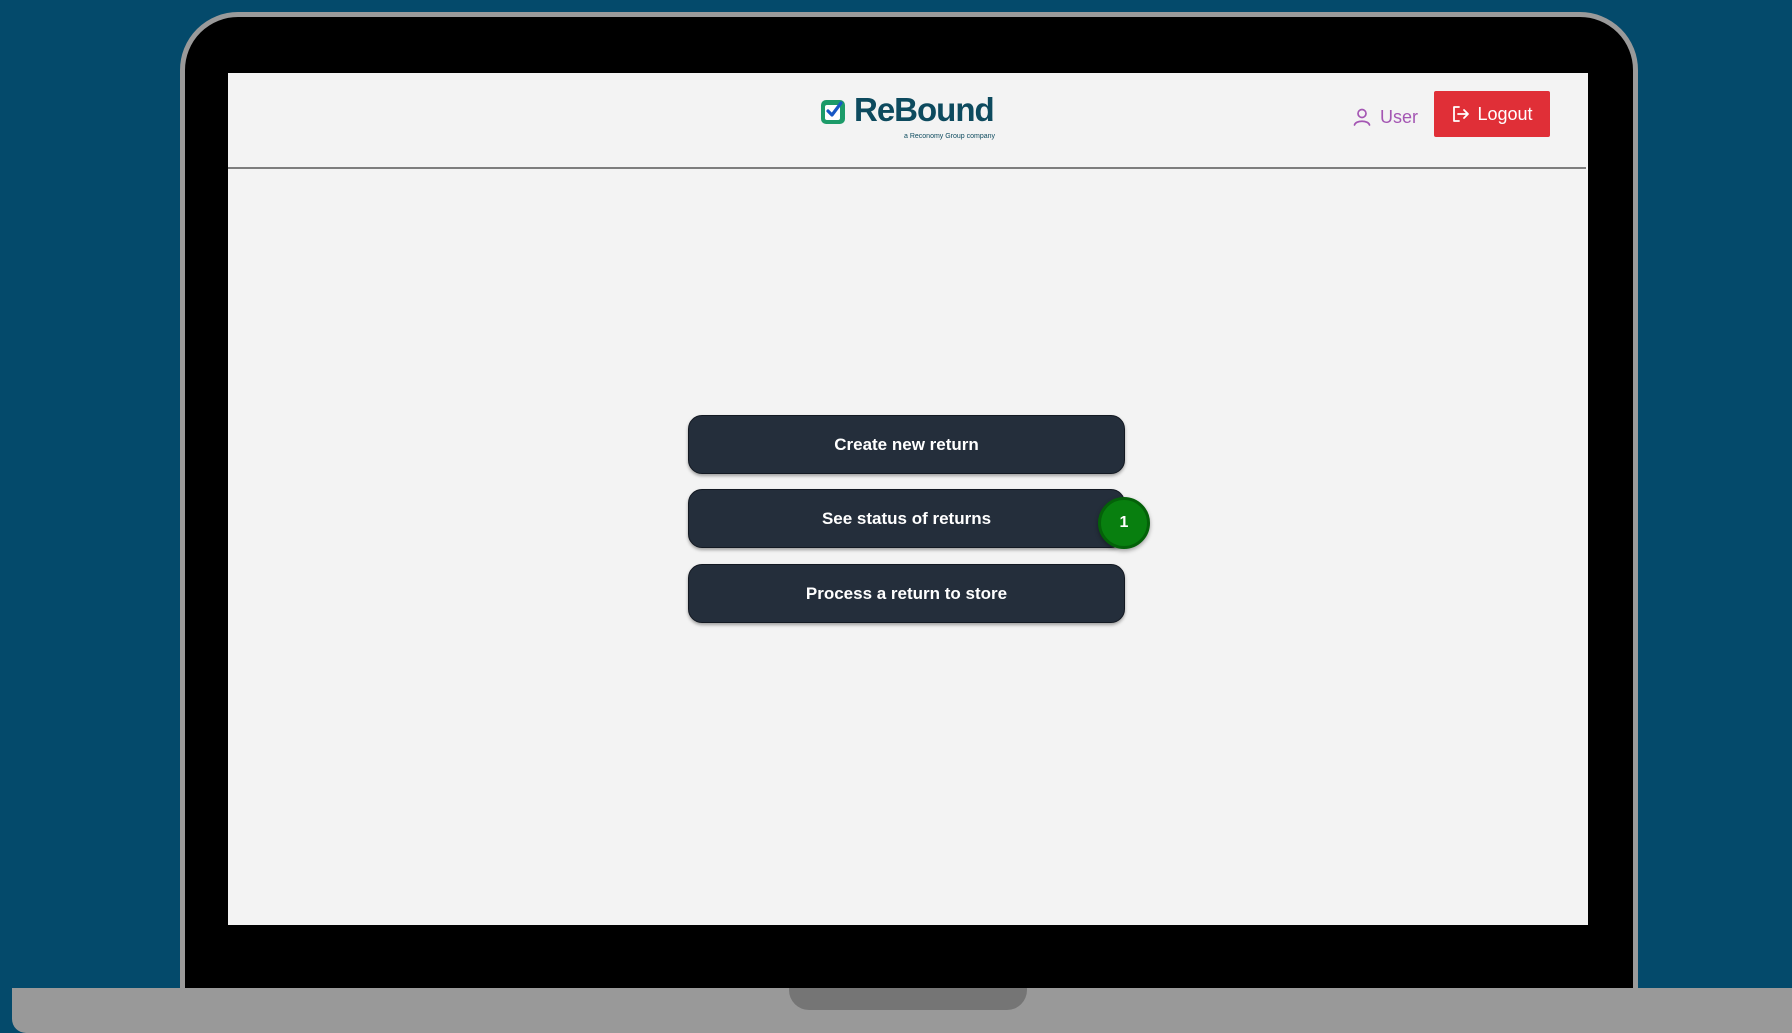 The image size is (1792, 1033). Describe the element at coordinates (906, 593) in the screenshot. I see `process-return-to-store-button: Process a return to store` at that location.